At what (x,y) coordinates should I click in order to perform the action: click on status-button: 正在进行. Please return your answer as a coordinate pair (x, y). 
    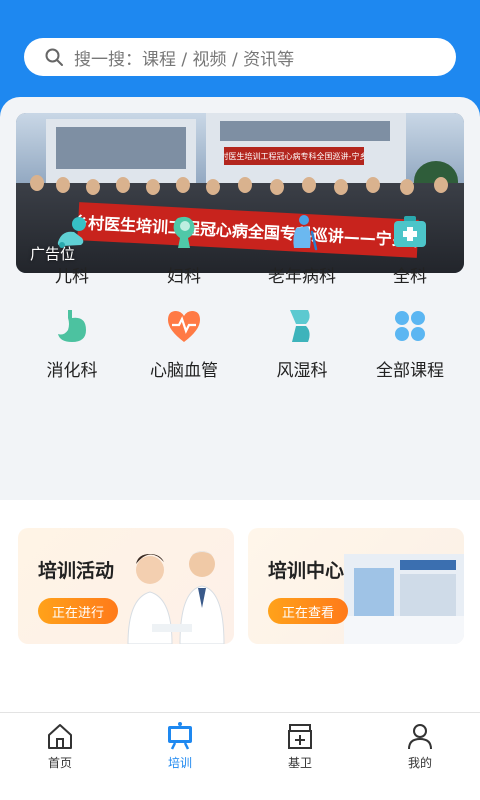
    Looking at the image, I should click on (78, 611).